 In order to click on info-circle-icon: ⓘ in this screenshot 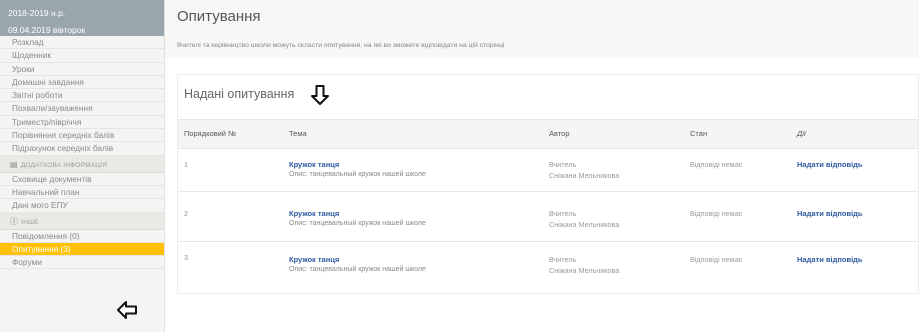, I will do `click(14, 221)`.